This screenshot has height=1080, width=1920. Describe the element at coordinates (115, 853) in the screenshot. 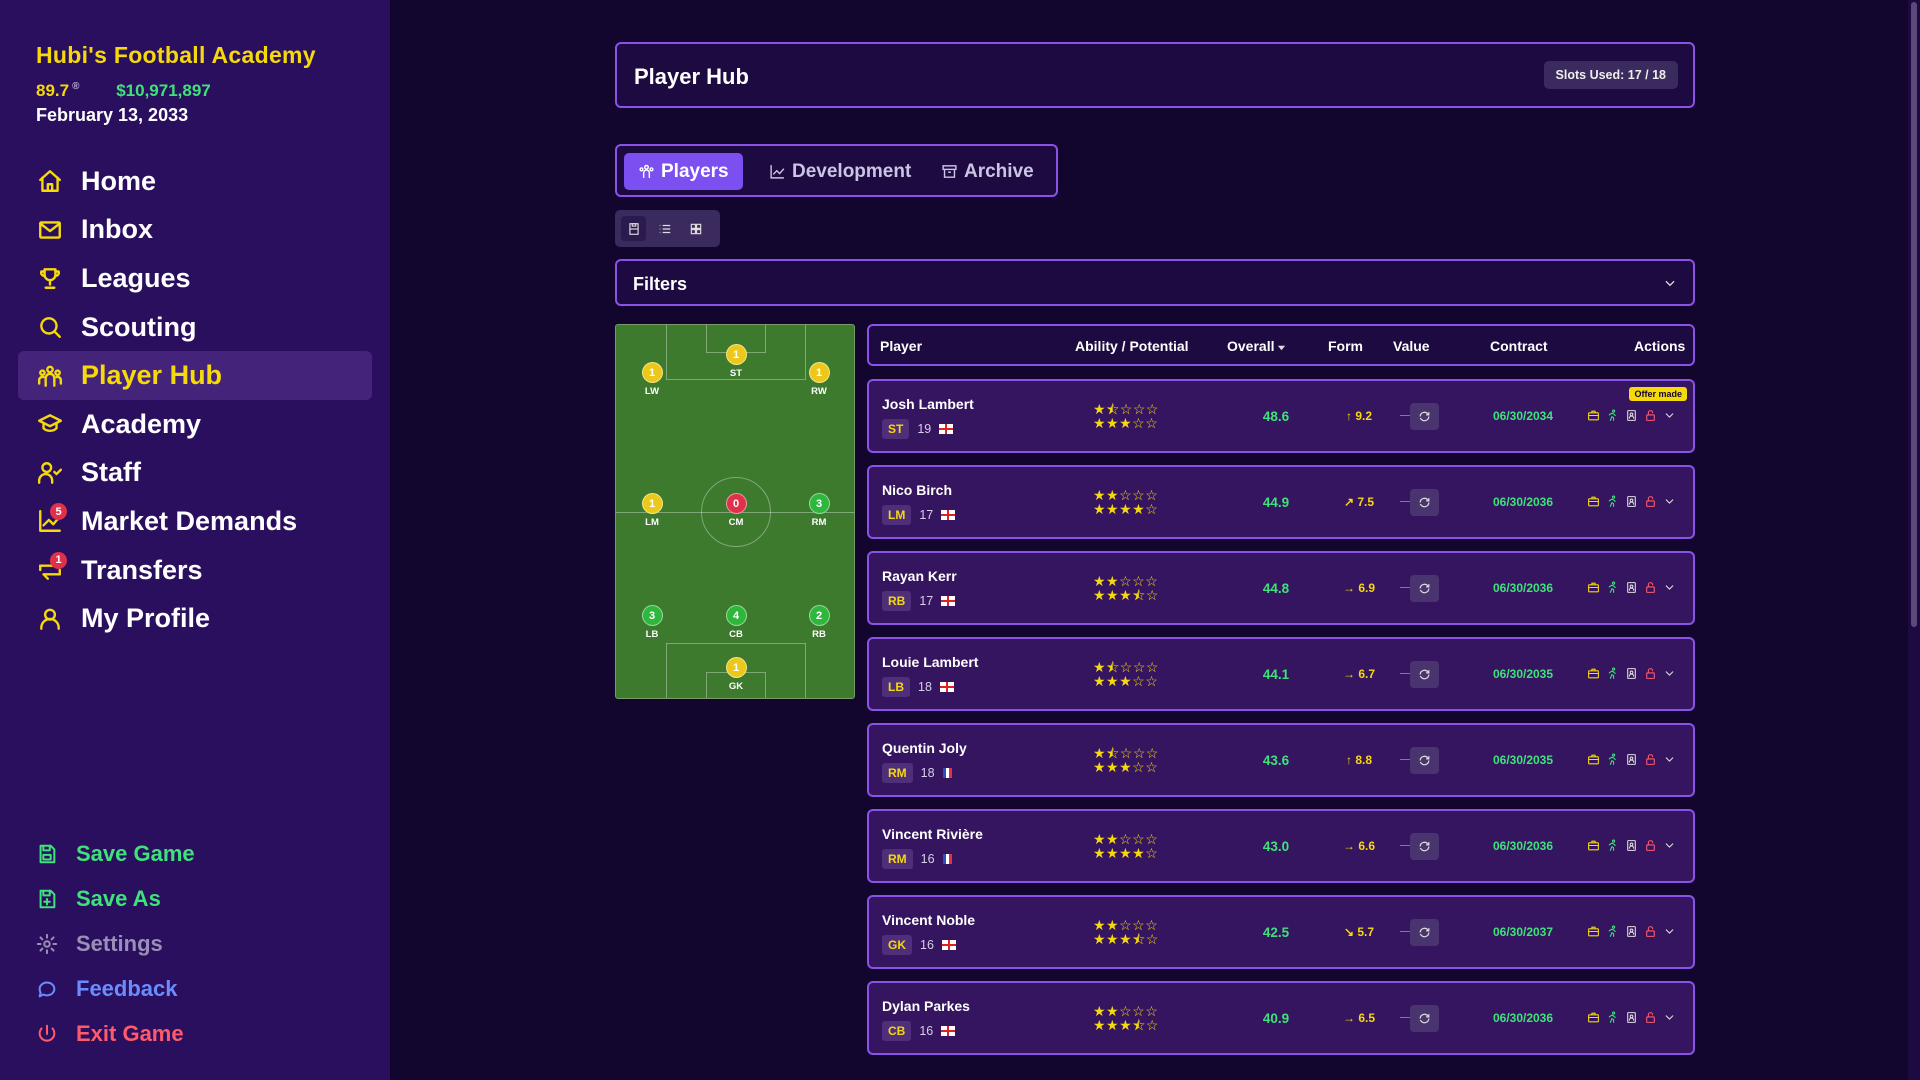

I see `save-game-button: Save Game` at that location.